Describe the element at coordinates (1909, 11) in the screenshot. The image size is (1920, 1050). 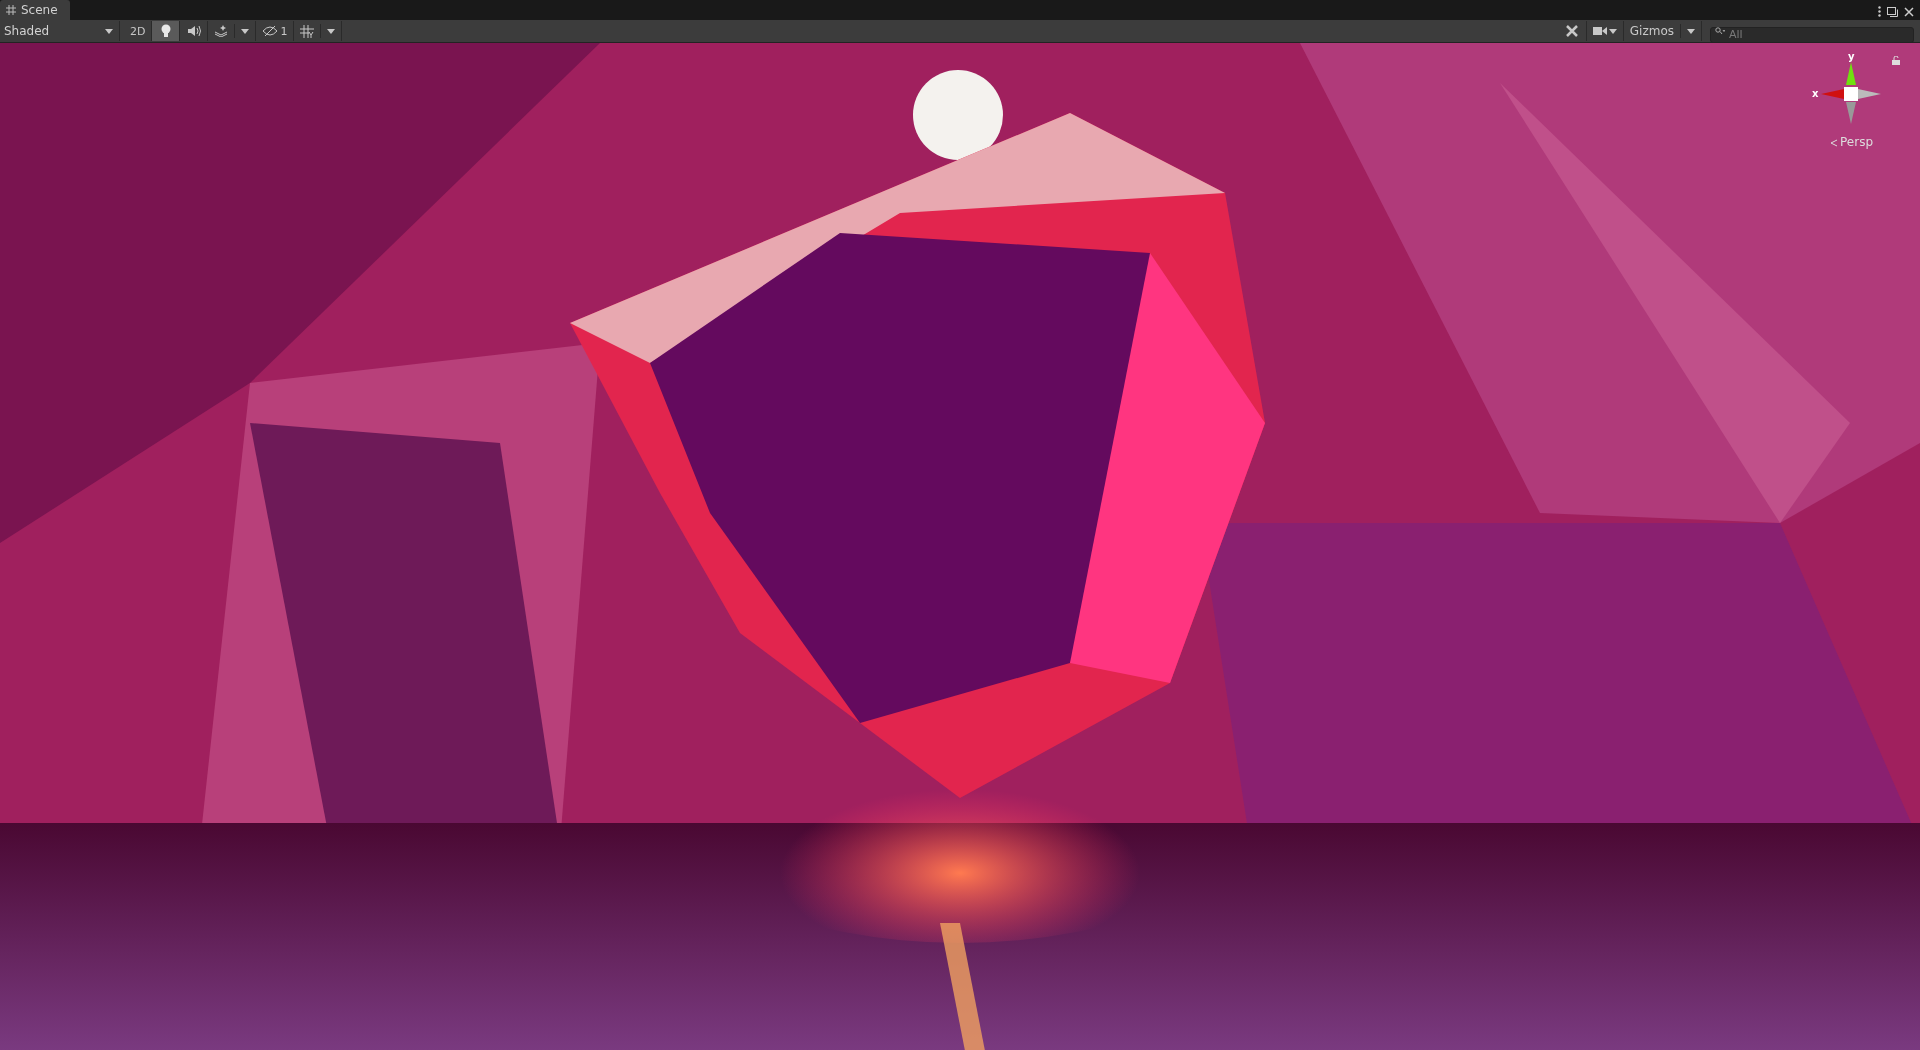
I see `close-icon` at that location.